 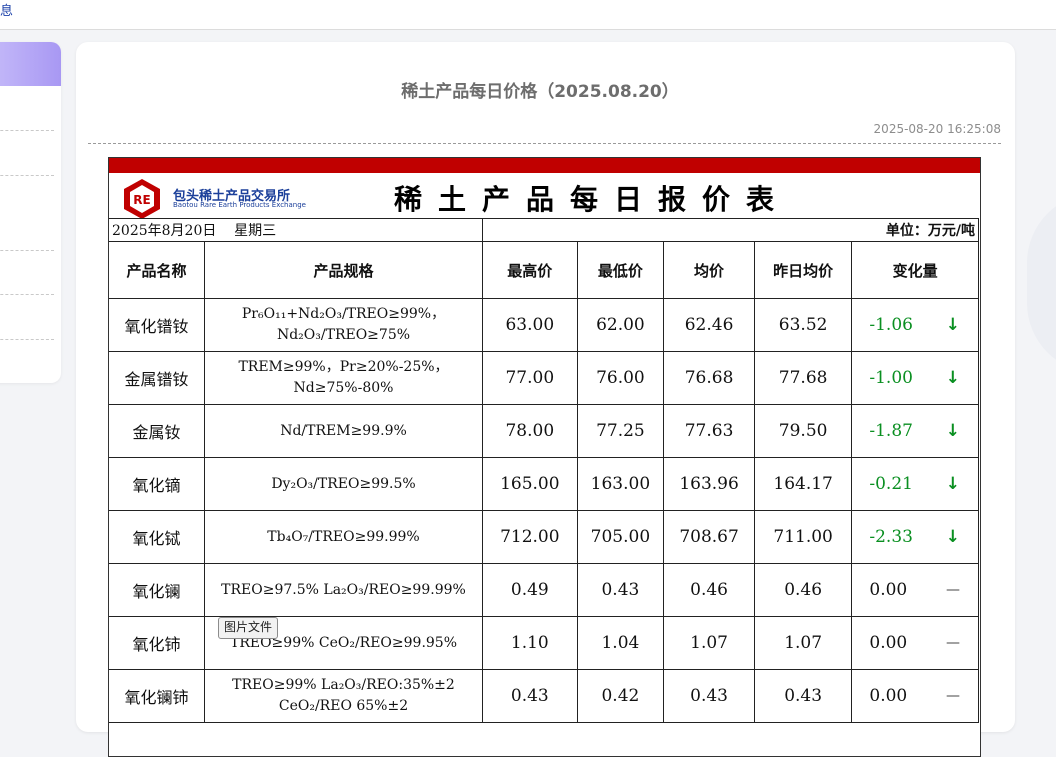 I want to click on floating-side-button, so click(x=1041, y=283).